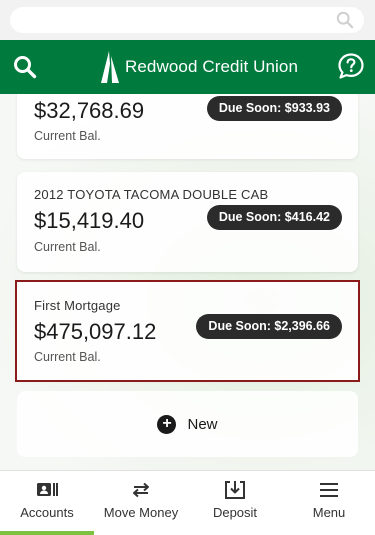 The image size is (375, 535). Describe the element at coordinates (235, 512) in the screenshot. I see `nav-label: Deposit` at that location.